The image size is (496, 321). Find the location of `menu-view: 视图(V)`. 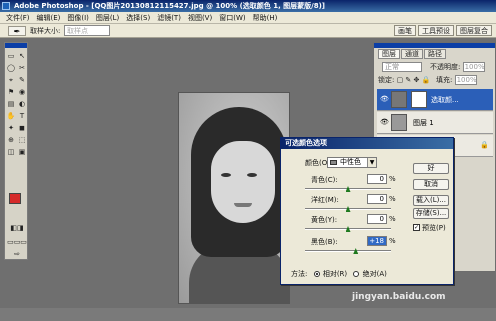

menu-view: 视图(V) is located at coordinates (200, 18).